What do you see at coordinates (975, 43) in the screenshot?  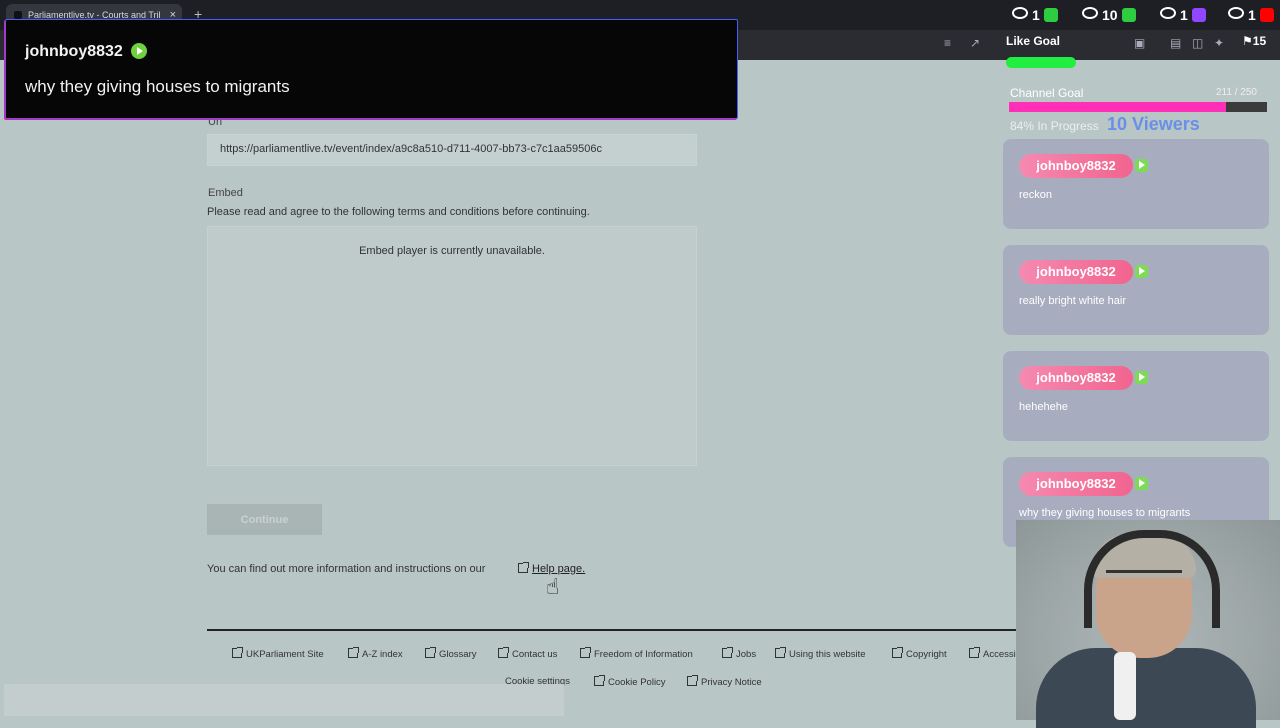 I see `share-icon: ↗` at bounding box center [975, 43].